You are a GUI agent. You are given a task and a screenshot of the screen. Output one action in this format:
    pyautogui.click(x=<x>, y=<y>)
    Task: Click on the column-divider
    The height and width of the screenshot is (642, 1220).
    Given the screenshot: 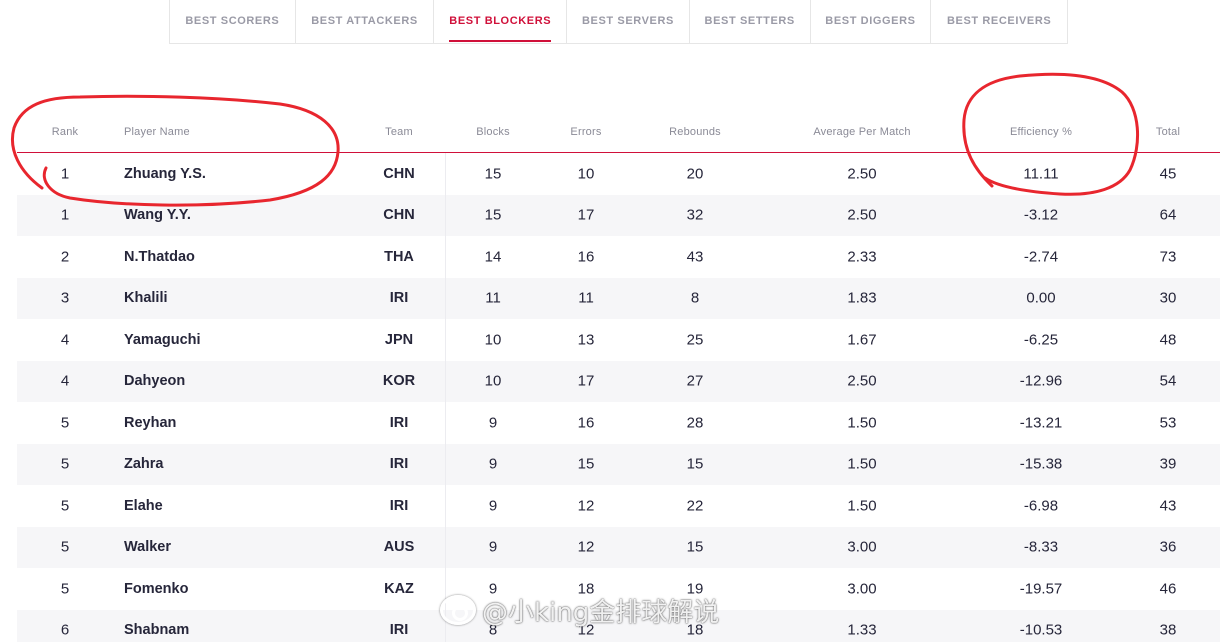 What is the action you would take?
    pyautogui.click(x=445, y=397)
    